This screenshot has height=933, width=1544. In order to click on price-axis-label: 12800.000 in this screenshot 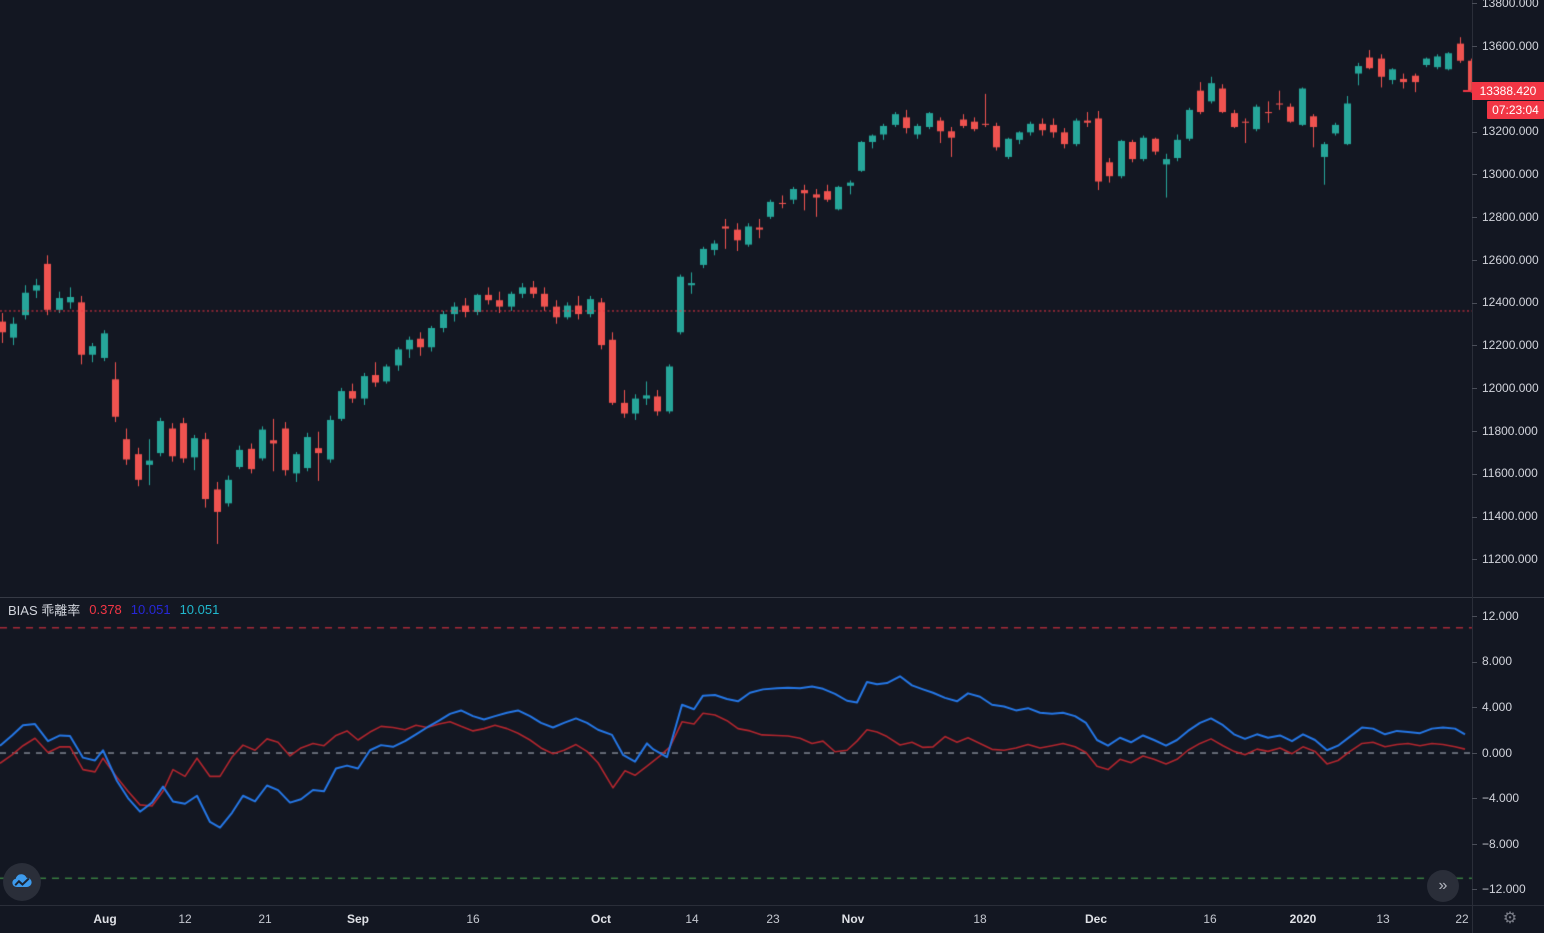, I will do `click(1505, 217)`.